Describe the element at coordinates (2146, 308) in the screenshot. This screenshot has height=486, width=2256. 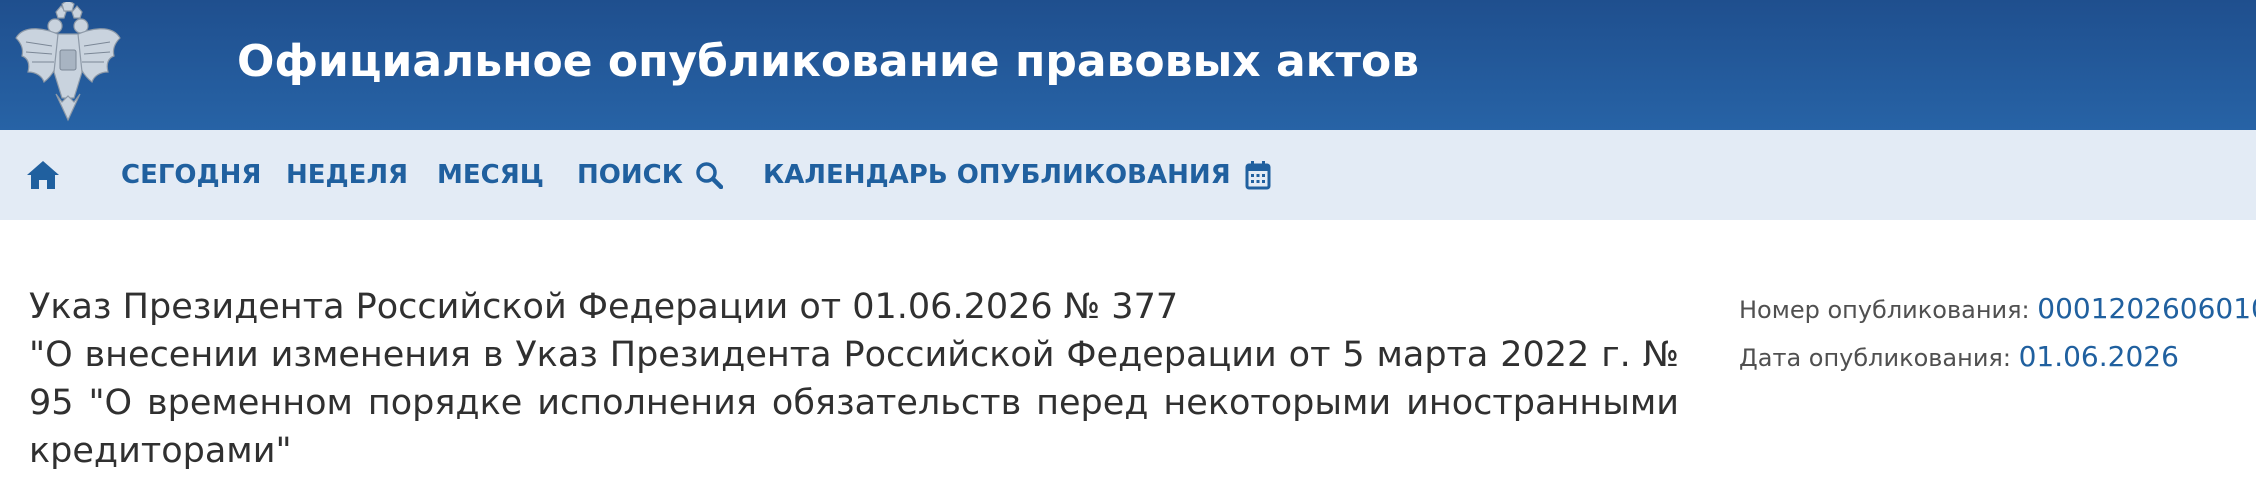
I see `publication-number-value: 0001202606010019` at that location.